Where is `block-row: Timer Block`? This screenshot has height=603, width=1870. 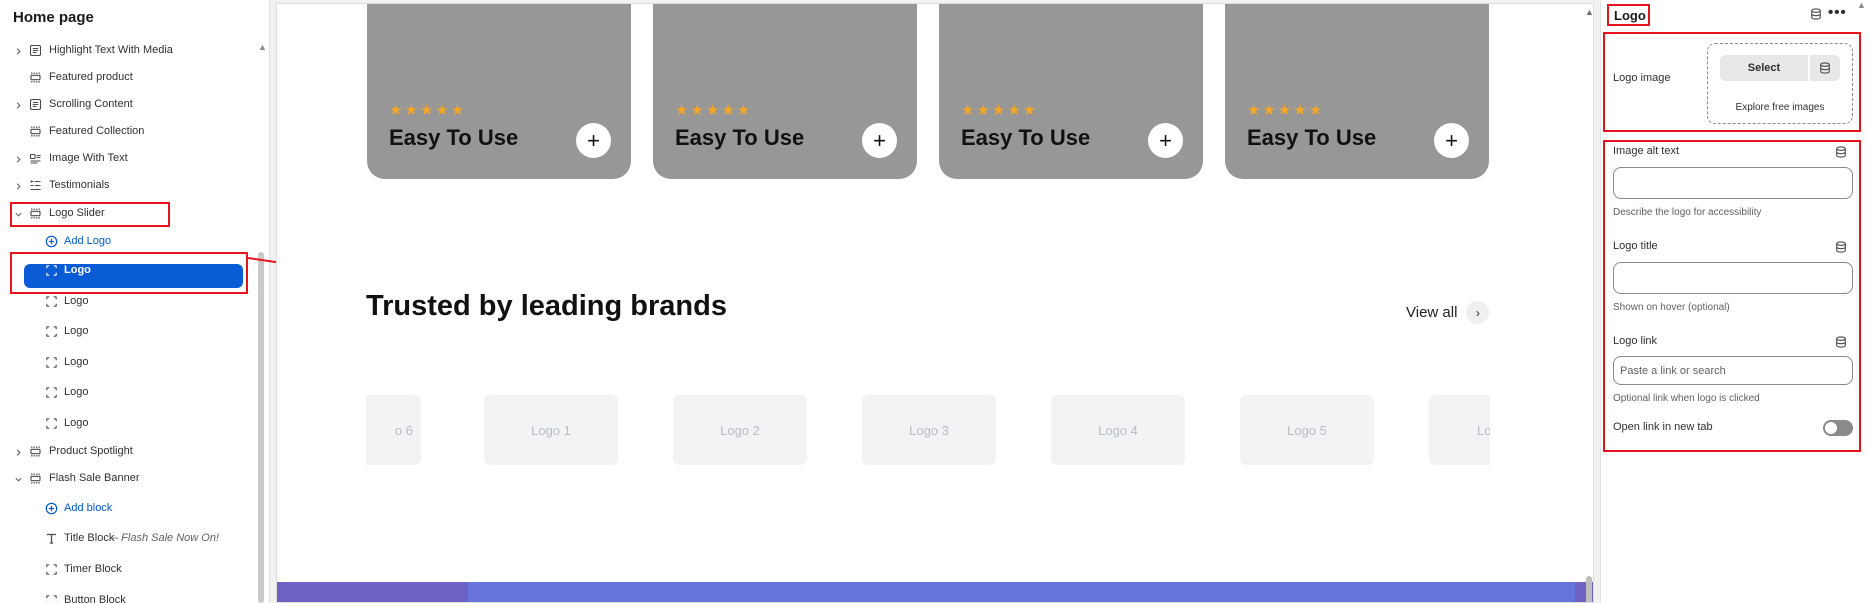 block-row: Timer Block is located at coordinates (128, 570).